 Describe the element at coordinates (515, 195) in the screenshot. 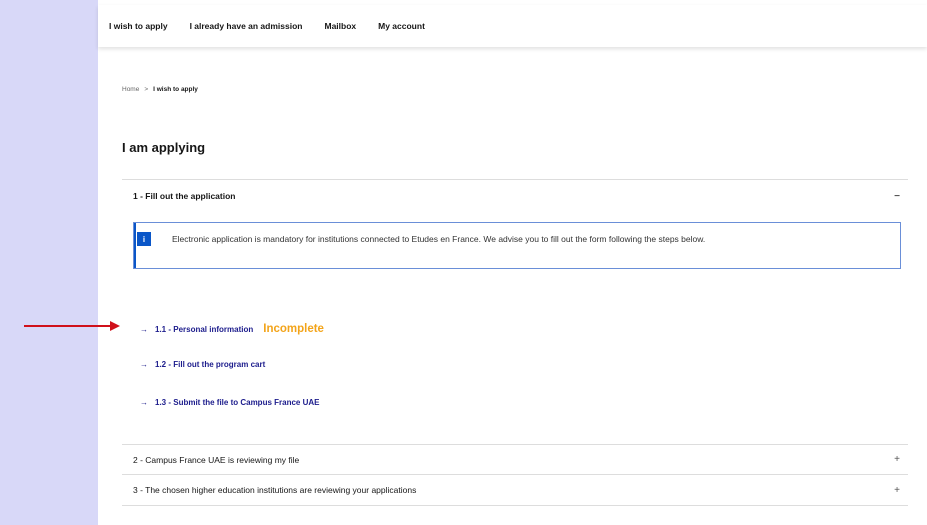

I see `accordion-section-fill-application: 1 - Fill out the application −` at that location.